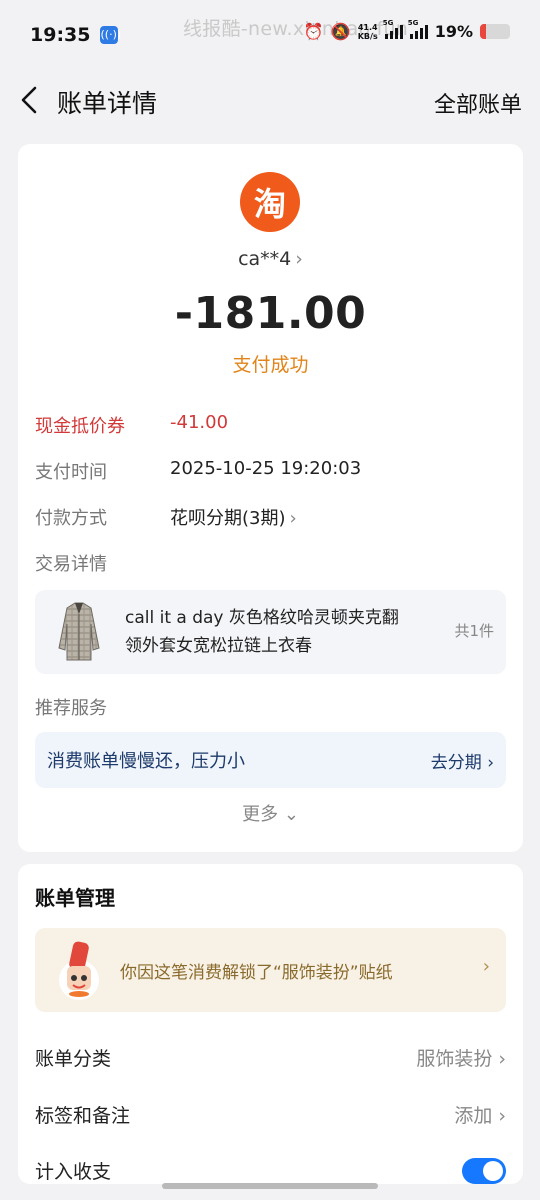  I want to click on trade-detail-label: 交易详情, so click(71, 564).